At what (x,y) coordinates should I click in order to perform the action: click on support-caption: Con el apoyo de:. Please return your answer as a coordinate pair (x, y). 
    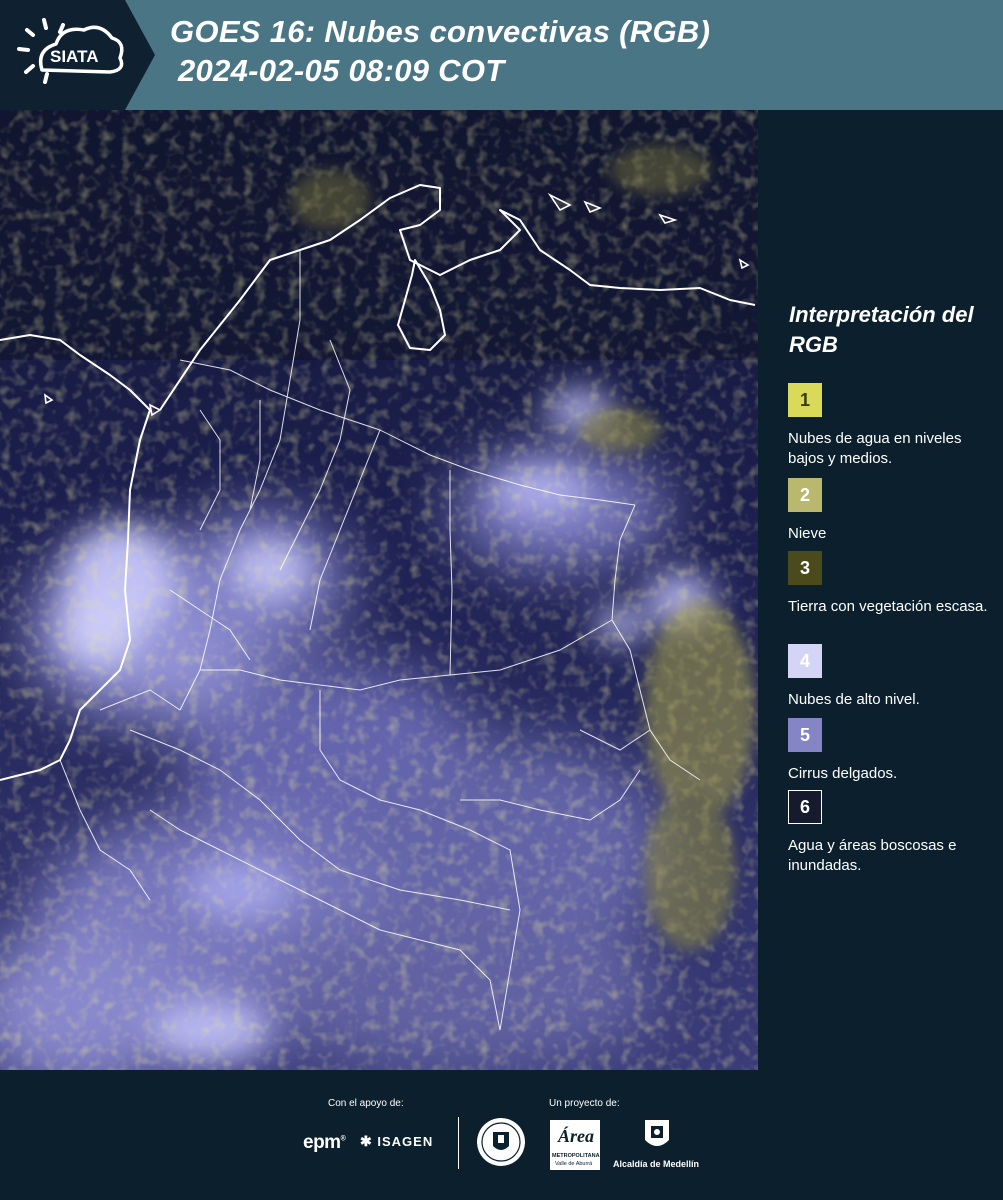
    Looking at the image, I should click on (366, 1103).